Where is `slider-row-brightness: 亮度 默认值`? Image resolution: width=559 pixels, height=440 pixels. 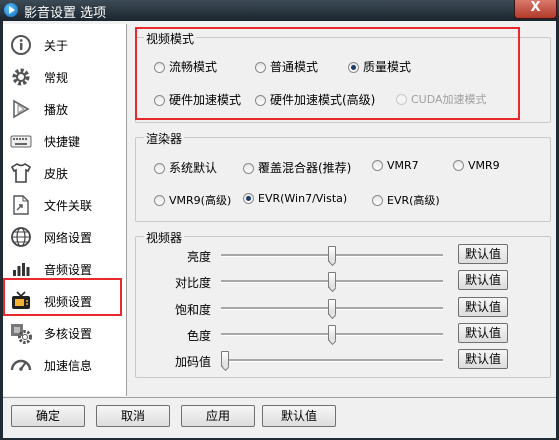 slider-row-brightness: 亮度 默认值 is located at coordinates (348, 255).